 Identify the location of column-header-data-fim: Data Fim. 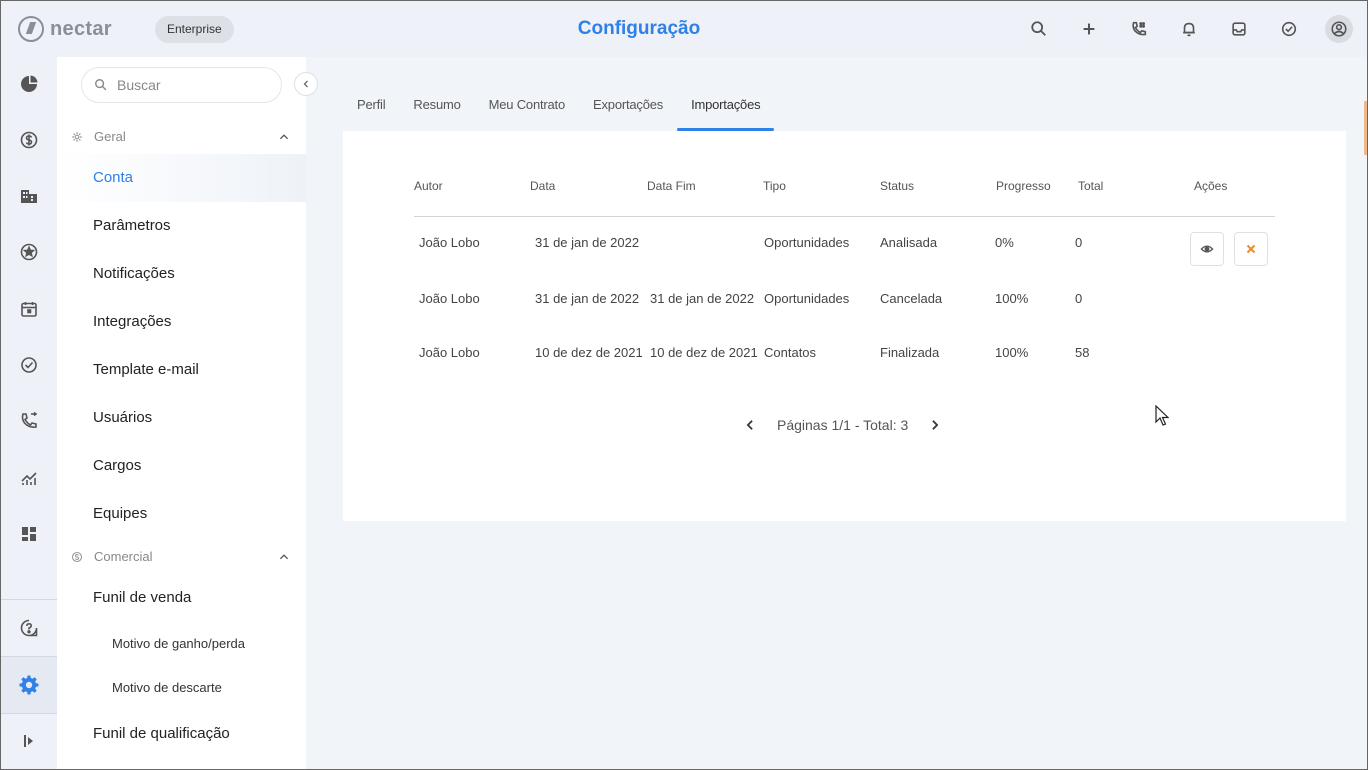
(671, 186).